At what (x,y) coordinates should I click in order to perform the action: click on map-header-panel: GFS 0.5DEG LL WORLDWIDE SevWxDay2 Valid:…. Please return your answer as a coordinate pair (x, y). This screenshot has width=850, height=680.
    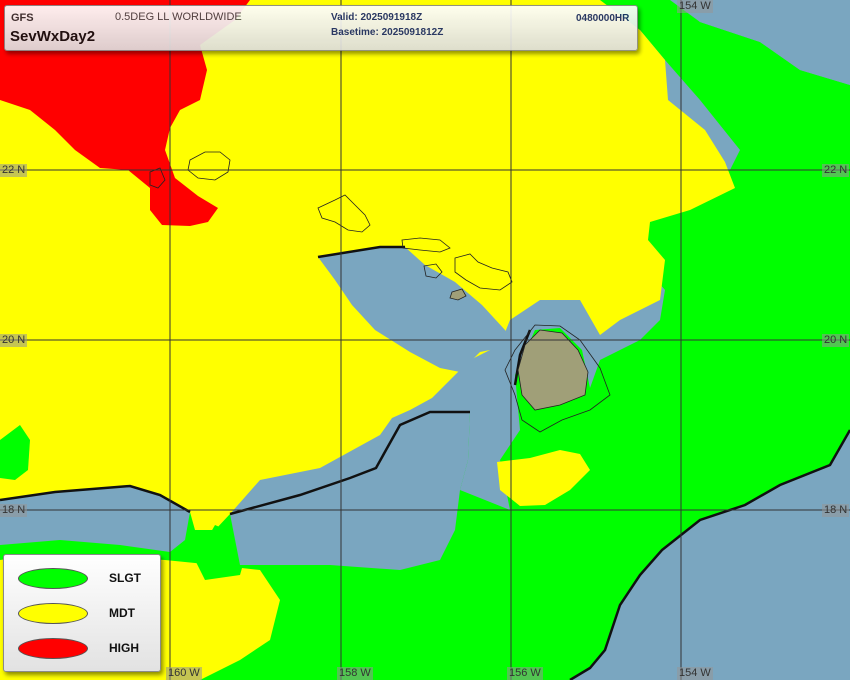
    Looking at the image, I should click on (321, 28).